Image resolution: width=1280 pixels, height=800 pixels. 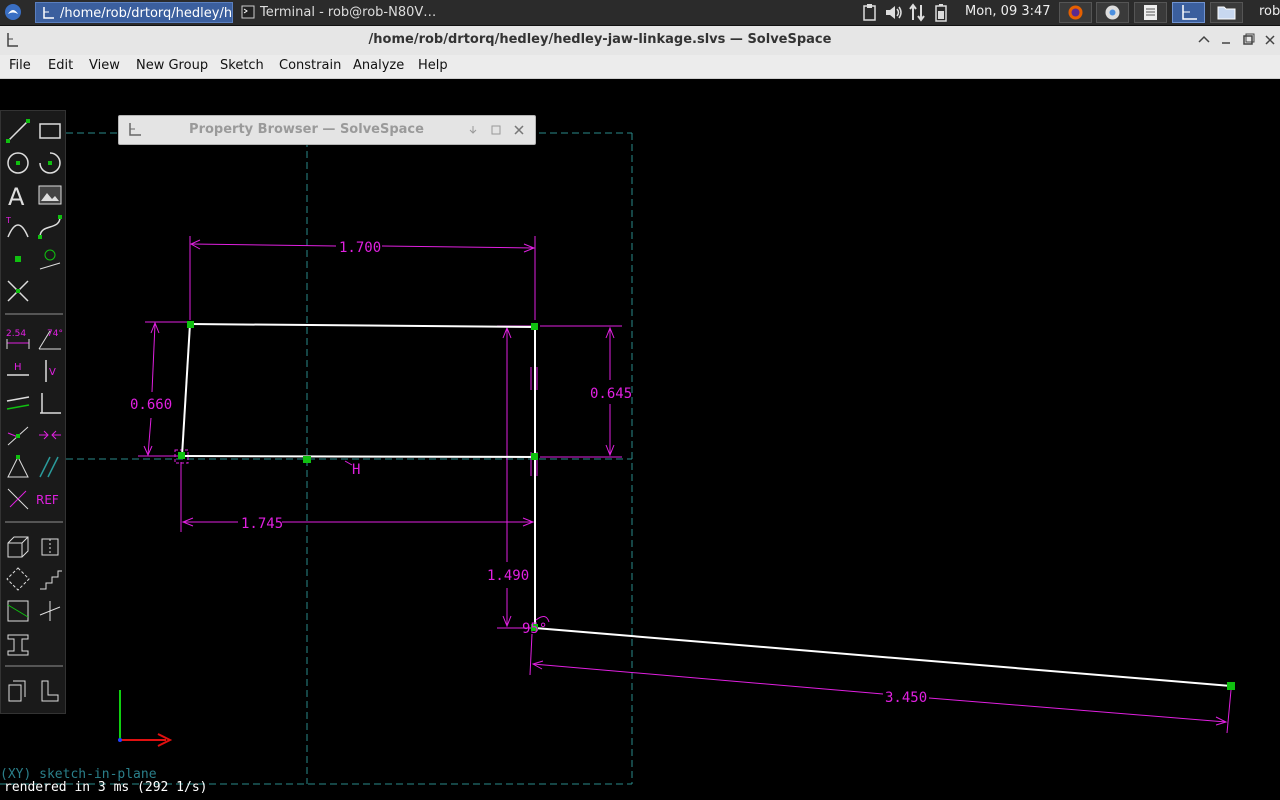 What do you see at coordinates (151, 405) in the screenshot?
I see `dim-label-left: 0.660` at bounding box center [151, 405].